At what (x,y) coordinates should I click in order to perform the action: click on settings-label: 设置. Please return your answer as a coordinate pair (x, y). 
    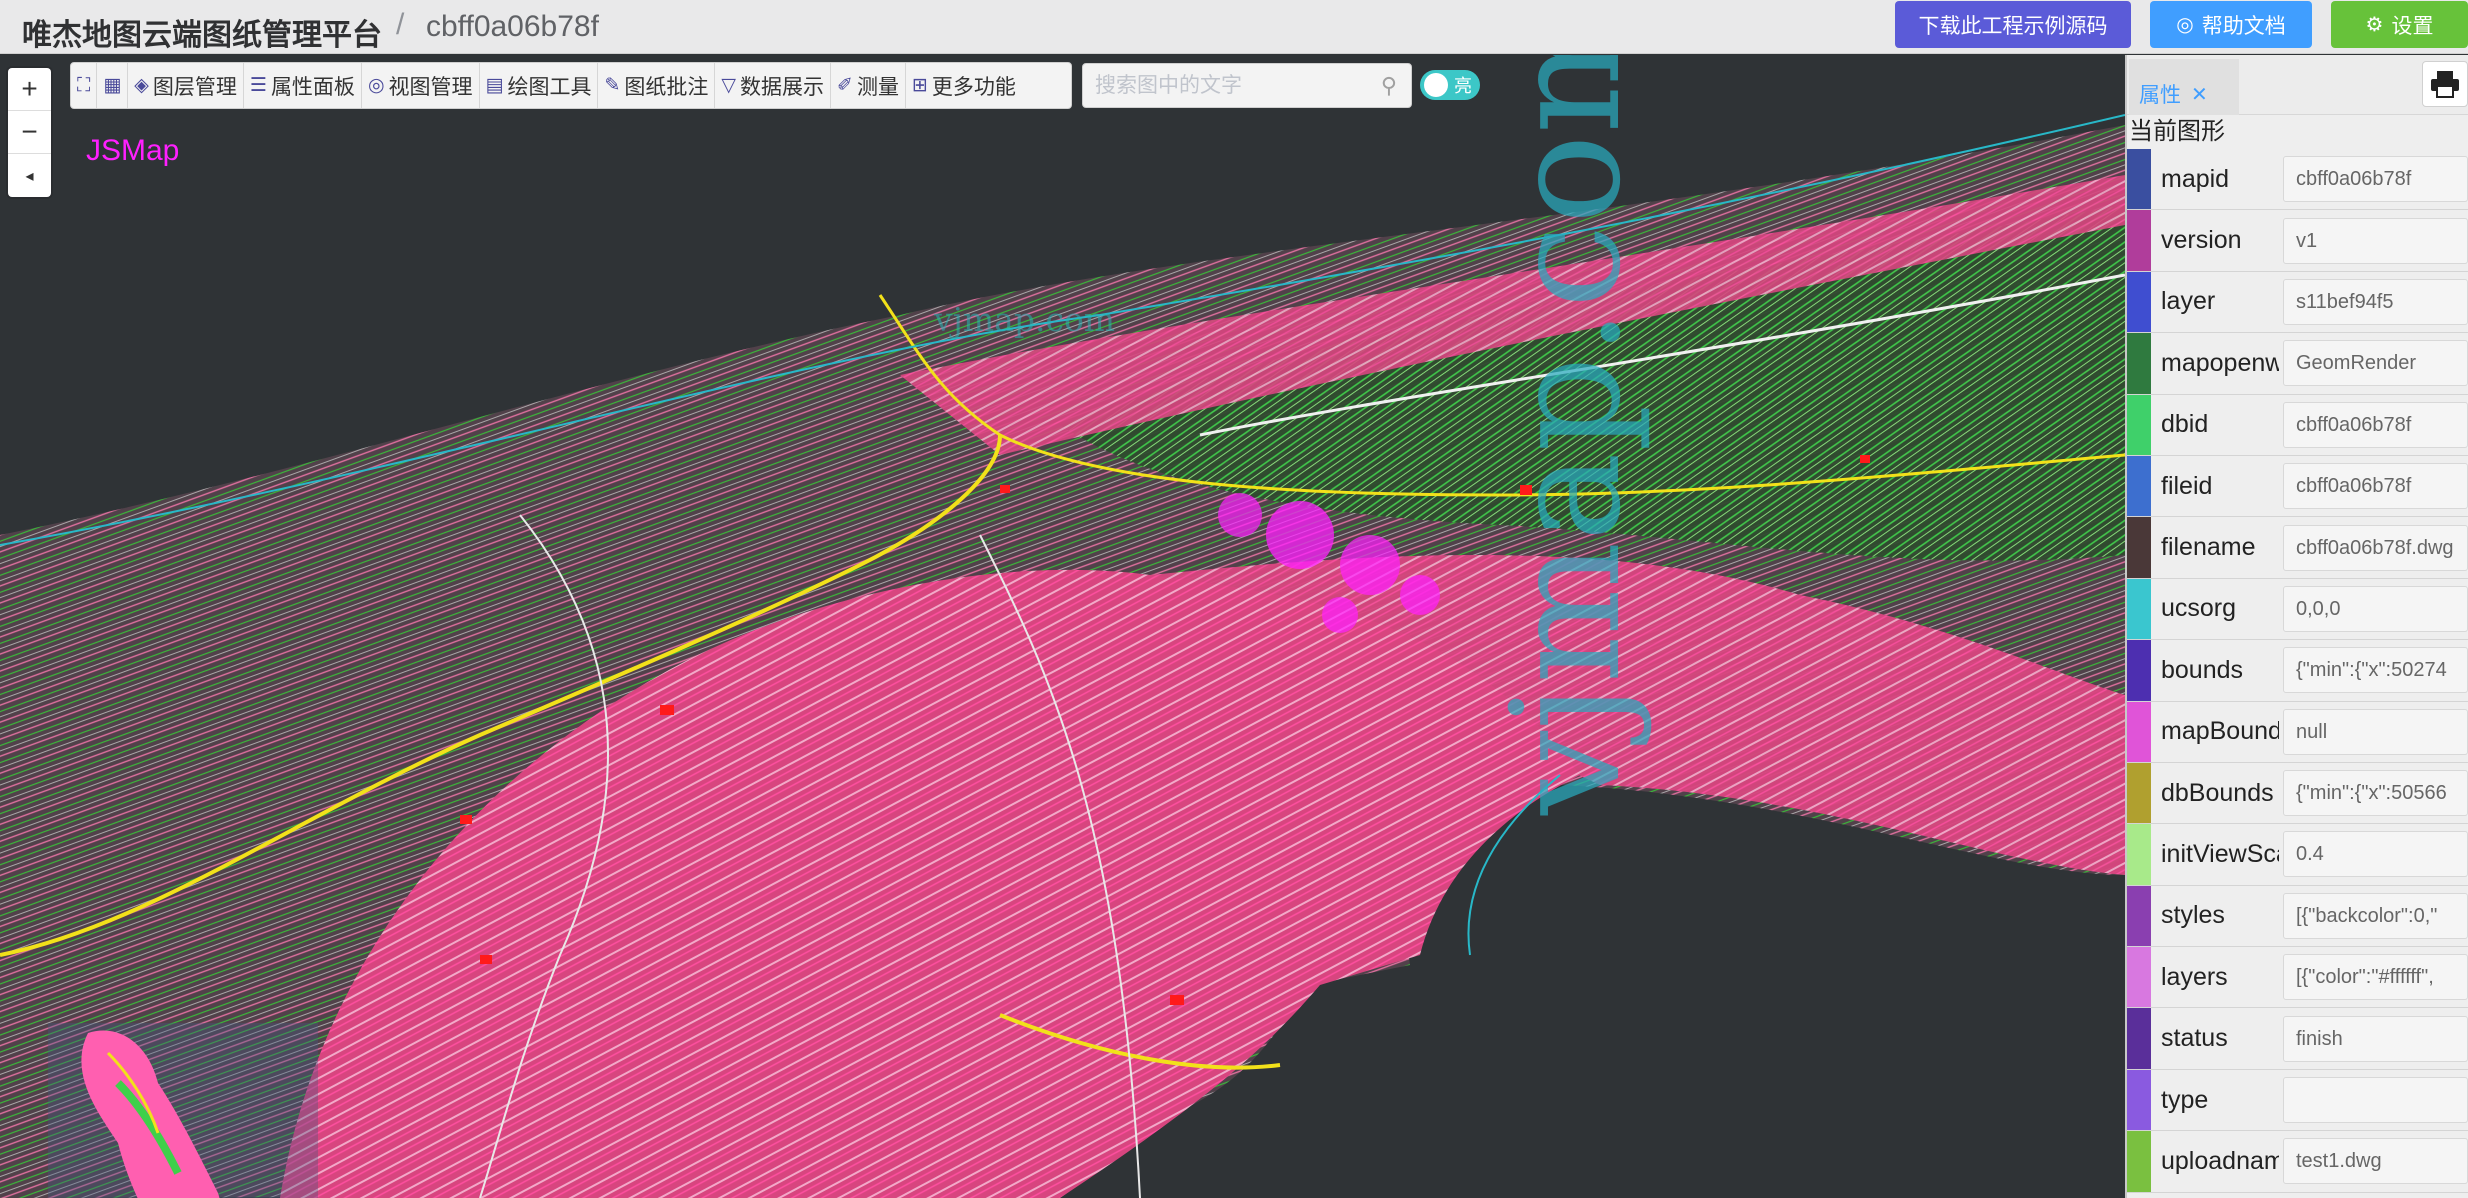
    Looking at the image, I should click on (2412, 26).